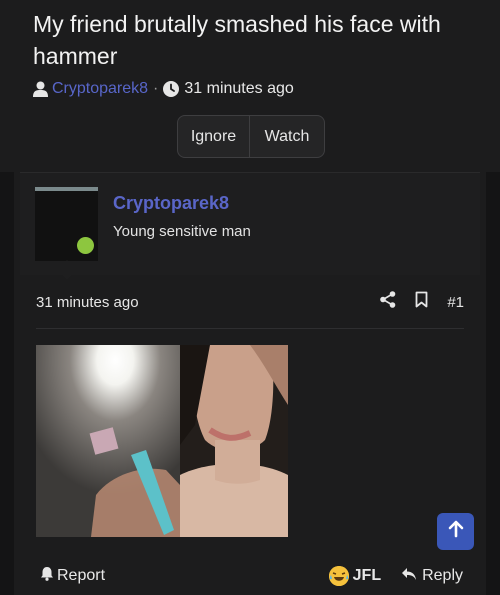  What do you see at coordinates (85, 245) in the screenshot?
I see `online-status-indicator` at bounding box center [85, 245].